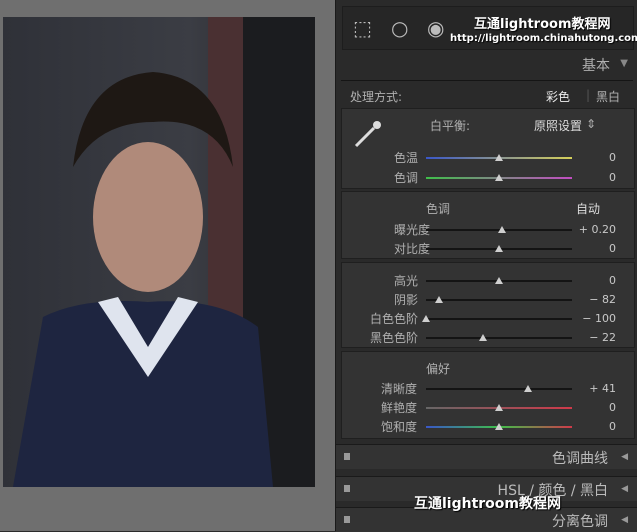 The height and width of the screenshot is (532, 637). I want to click on exposure-label: 曝光度, so click(412, 230).